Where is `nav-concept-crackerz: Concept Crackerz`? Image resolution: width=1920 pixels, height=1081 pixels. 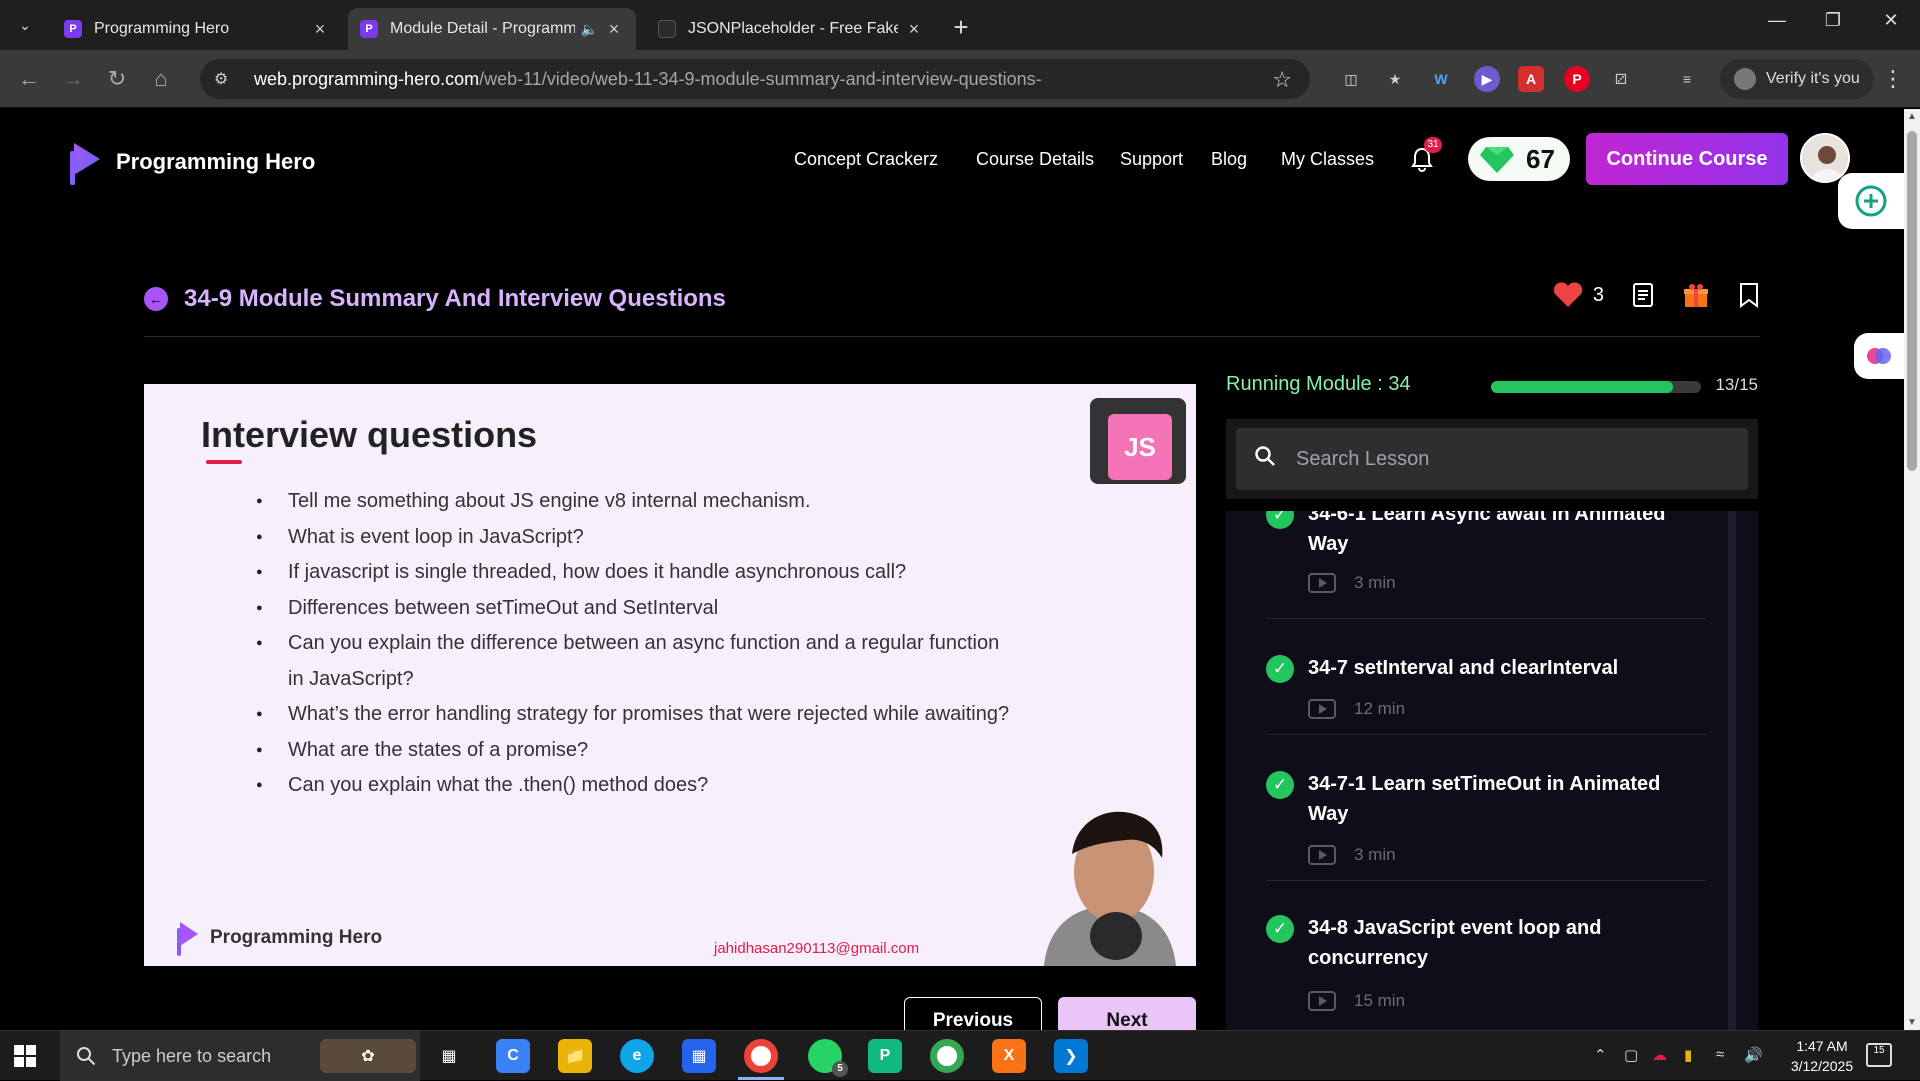
nav-concept-crackerz: Concept Crackerz is located at coordinates (866, 159).